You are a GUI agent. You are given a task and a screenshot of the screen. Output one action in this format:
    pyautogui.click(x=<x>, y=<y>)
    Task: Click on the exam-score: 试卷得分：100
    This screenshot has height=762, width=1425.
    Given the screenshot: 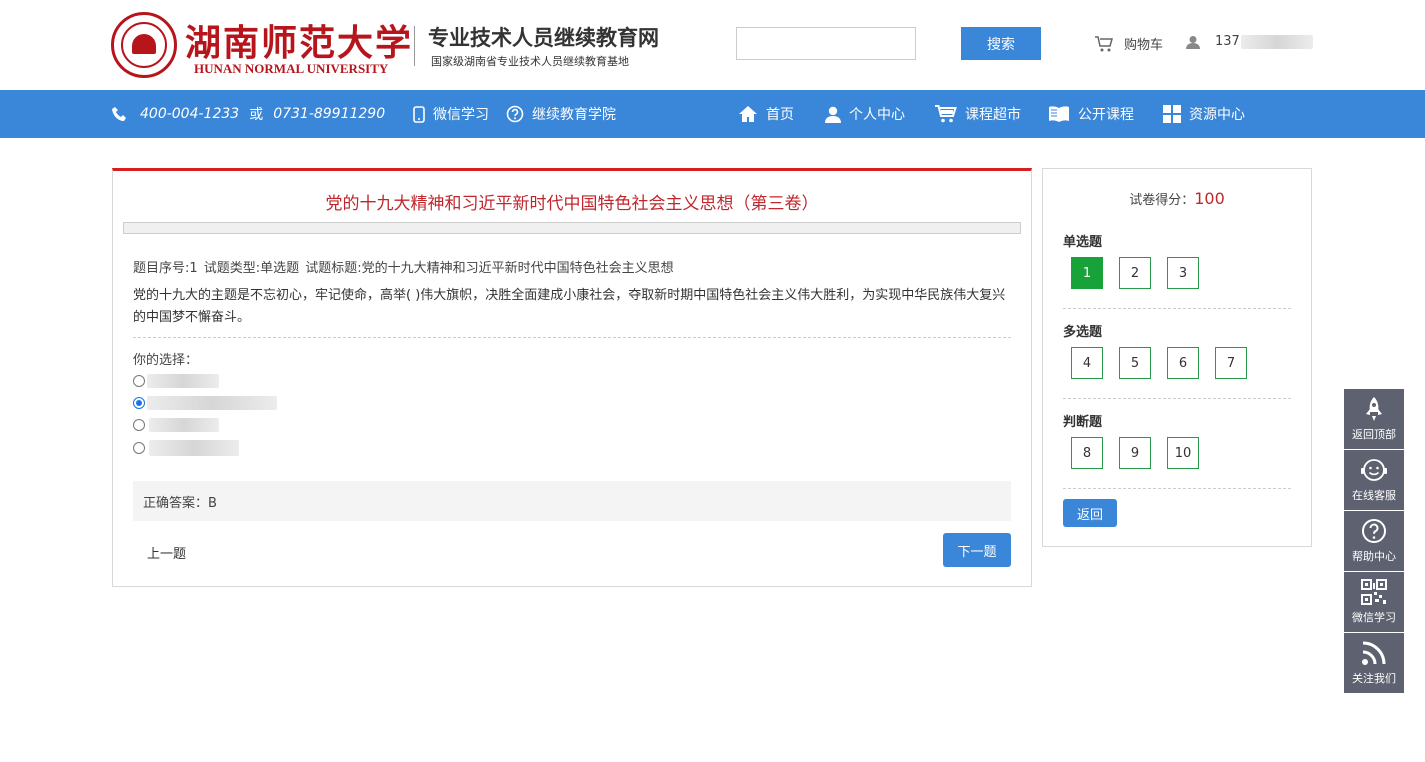 What is the action you would take?
    pyautogui.click(x=1177, y=198)
    